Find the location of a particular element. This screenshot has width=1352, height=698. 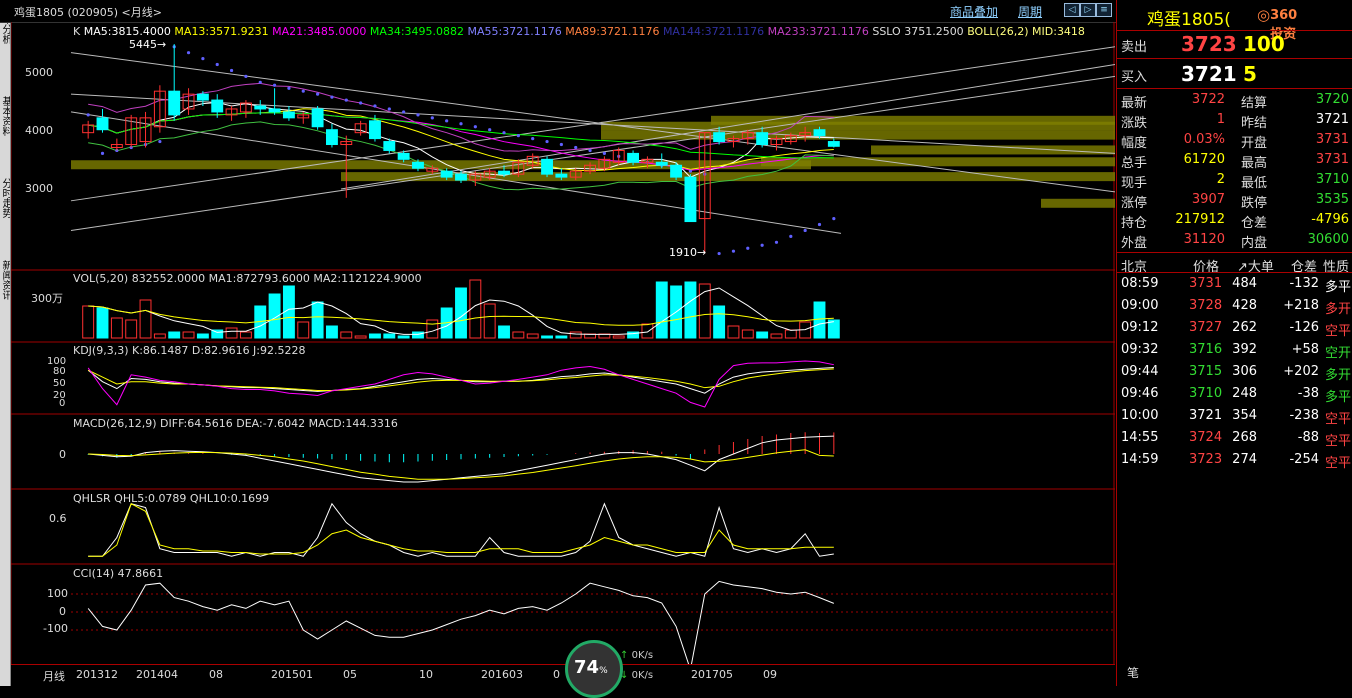

tick-price: 3721 is located at coordinates (1206, 415).